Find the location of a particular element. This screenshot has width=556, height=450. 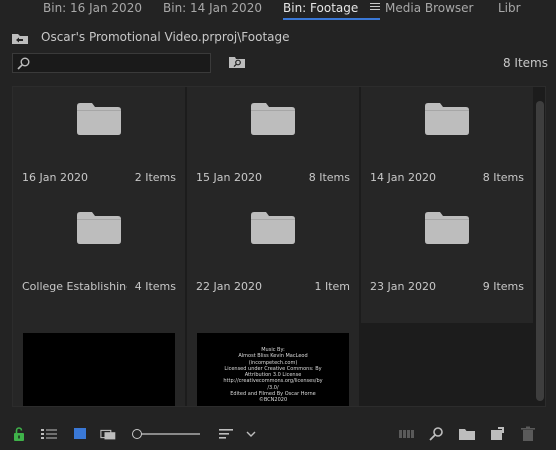

tab-bin-14-jan-2020: Bin: 14 Jan 2020 is located at coordinates (212, 10).